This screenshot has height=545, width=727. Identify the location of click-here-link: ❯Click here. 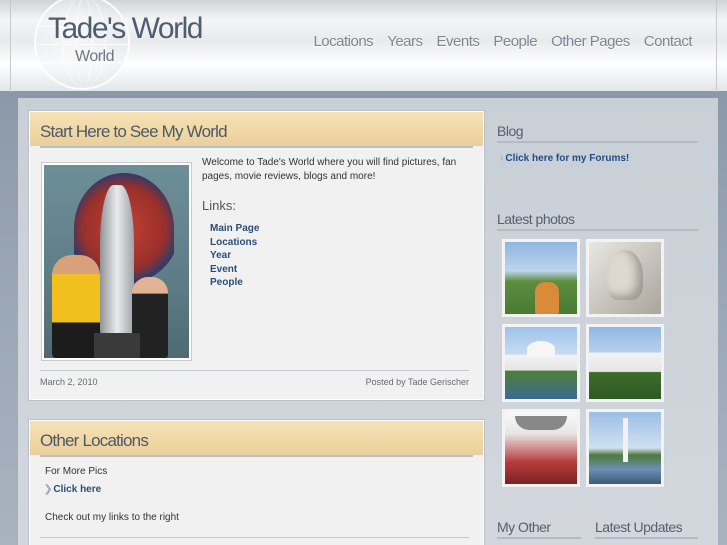
(72, 489).